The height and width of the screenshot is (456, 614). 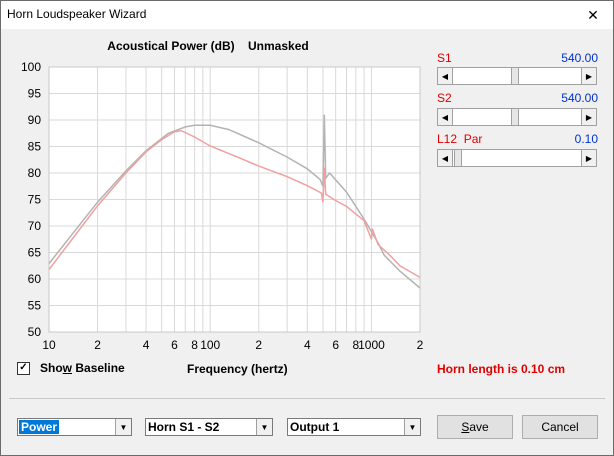 I want to click on y-tick-label: 90, so click(x=35, y=120).